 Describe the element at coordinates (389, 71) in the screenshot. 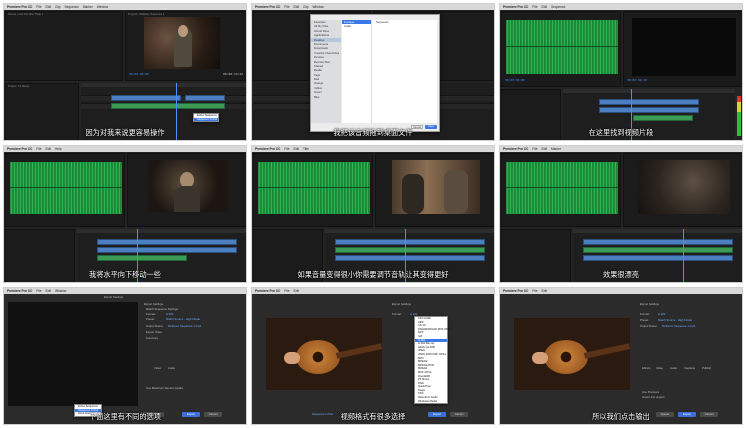

I see `file-browser: Footage Audio Sequence` at that location.